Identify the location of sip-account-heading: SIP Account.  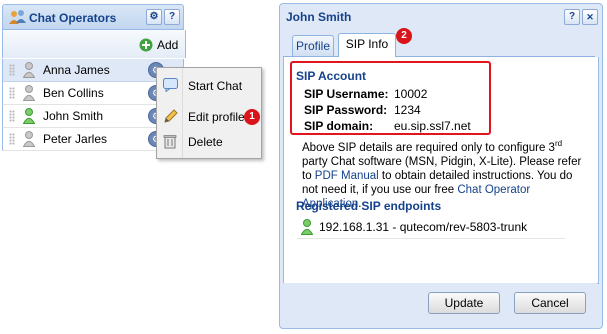
(331, 76).